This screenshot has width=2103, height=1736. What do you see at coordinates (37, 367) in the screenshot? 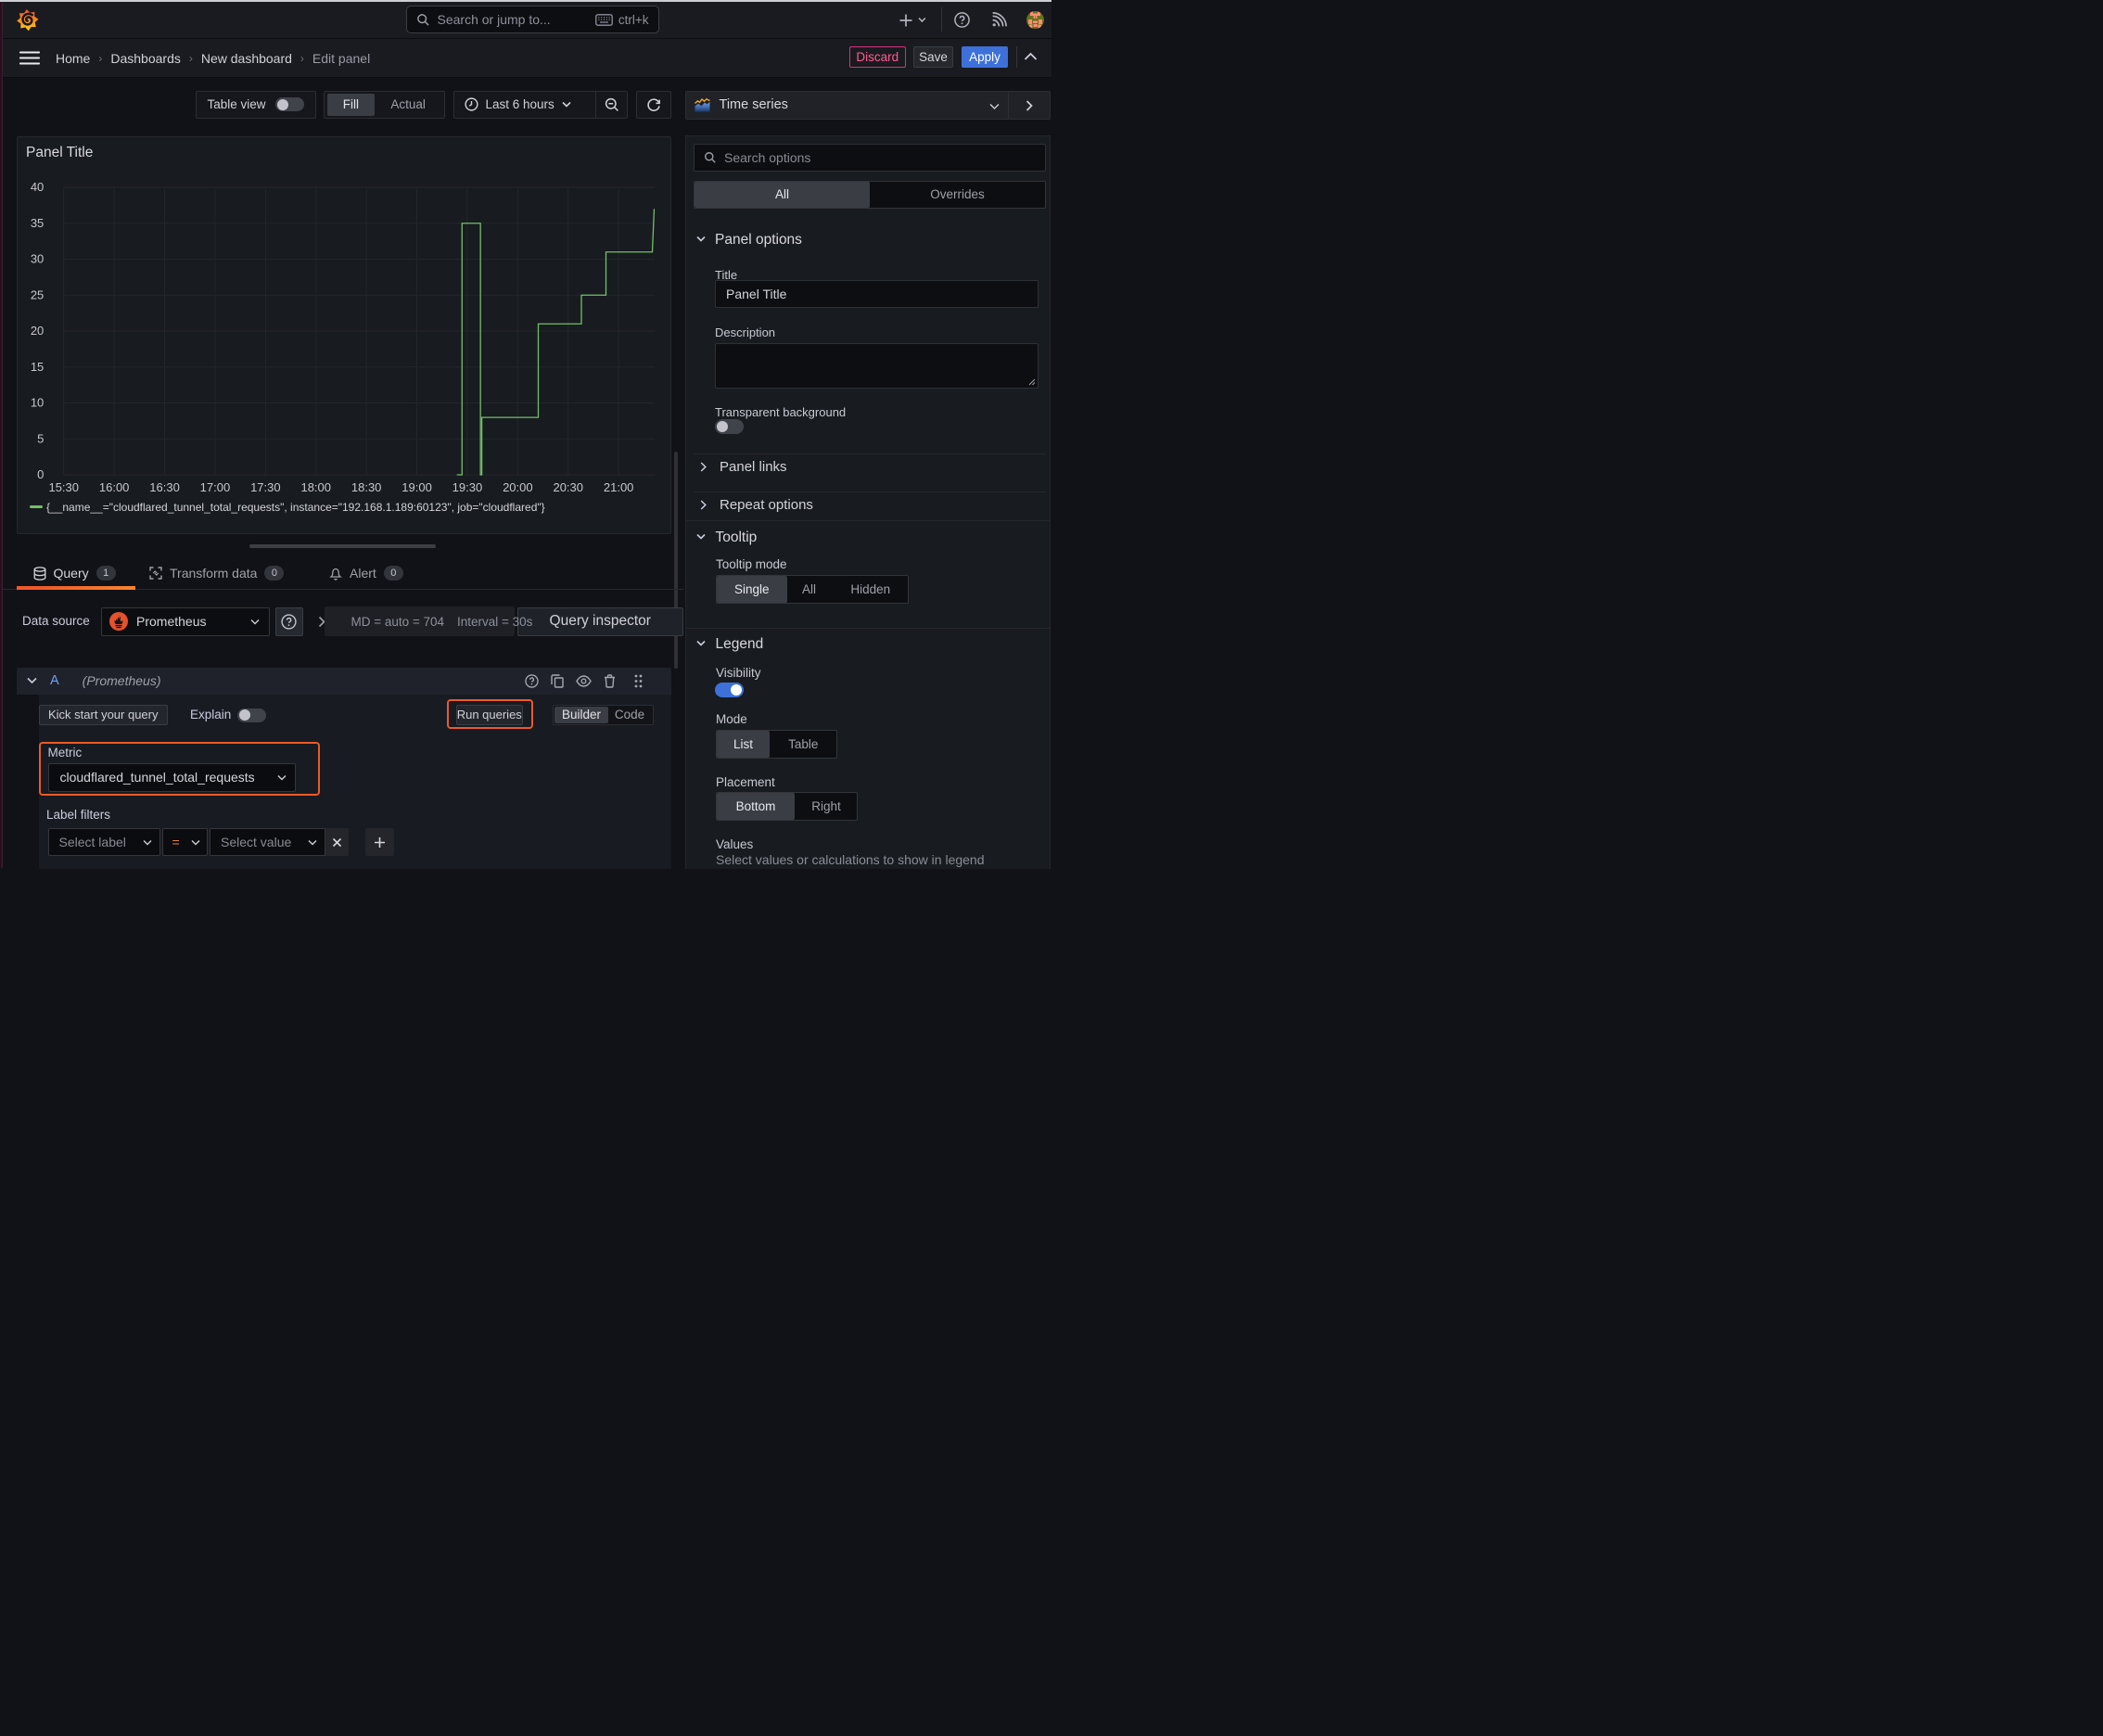
I see `svg-text: 15` at bounding box center [37, 367].